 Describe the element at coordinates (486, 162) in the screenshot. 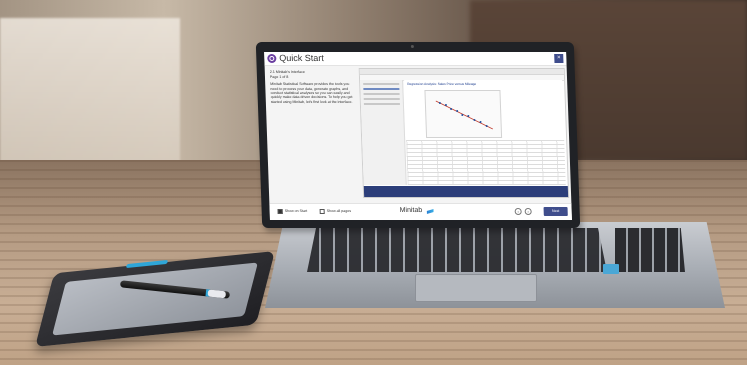

I see `screenshot-worksheet` at that location.